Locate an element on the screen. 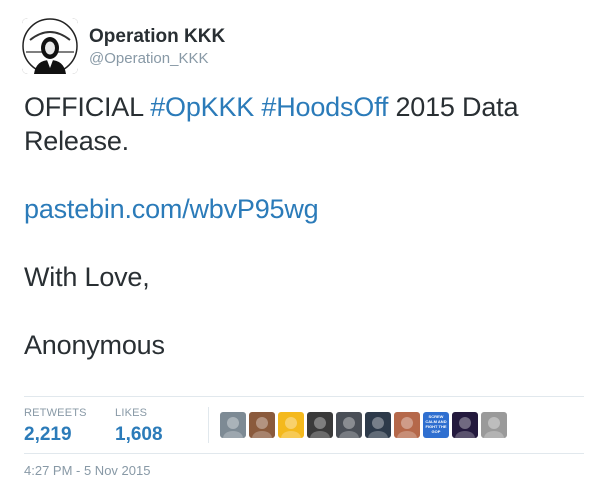  tweet-line-1: OFFICIAL #OpKKK #HoodsOff 2015 Data is located at coordinates (304, 107).